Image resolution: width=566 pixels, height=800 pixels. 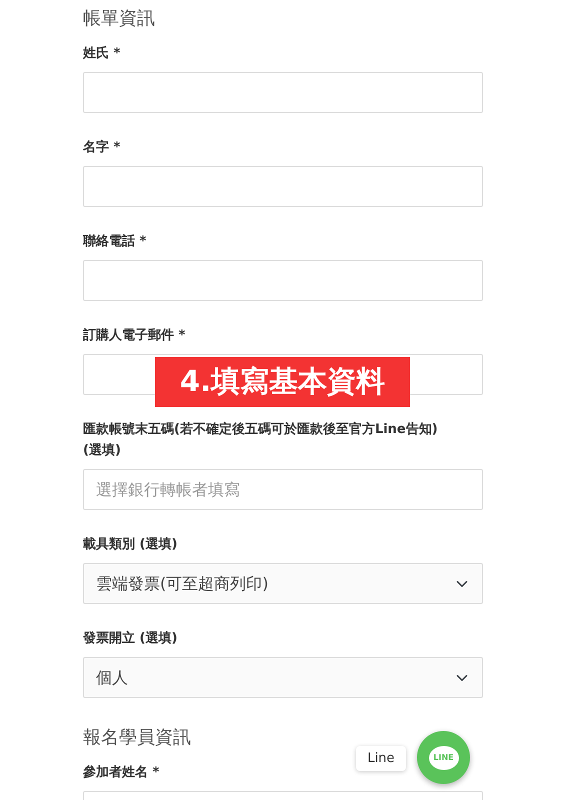 What do you see at coordinates (137, 738) in the screenshot?
I see `section-heading: 報名學員資訊` at bounding box center [137, 738].